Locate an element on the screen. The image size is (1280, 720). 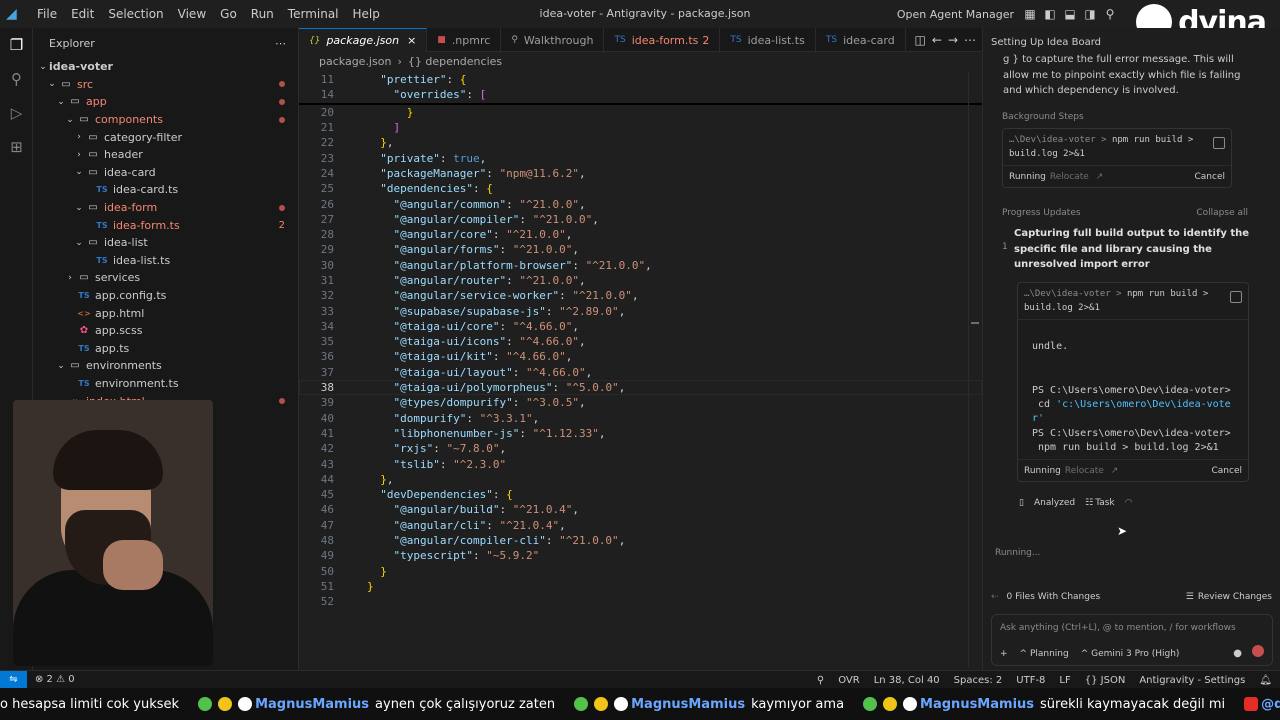
editor-tab: {} package.json × is located at coordinates (363, 40).